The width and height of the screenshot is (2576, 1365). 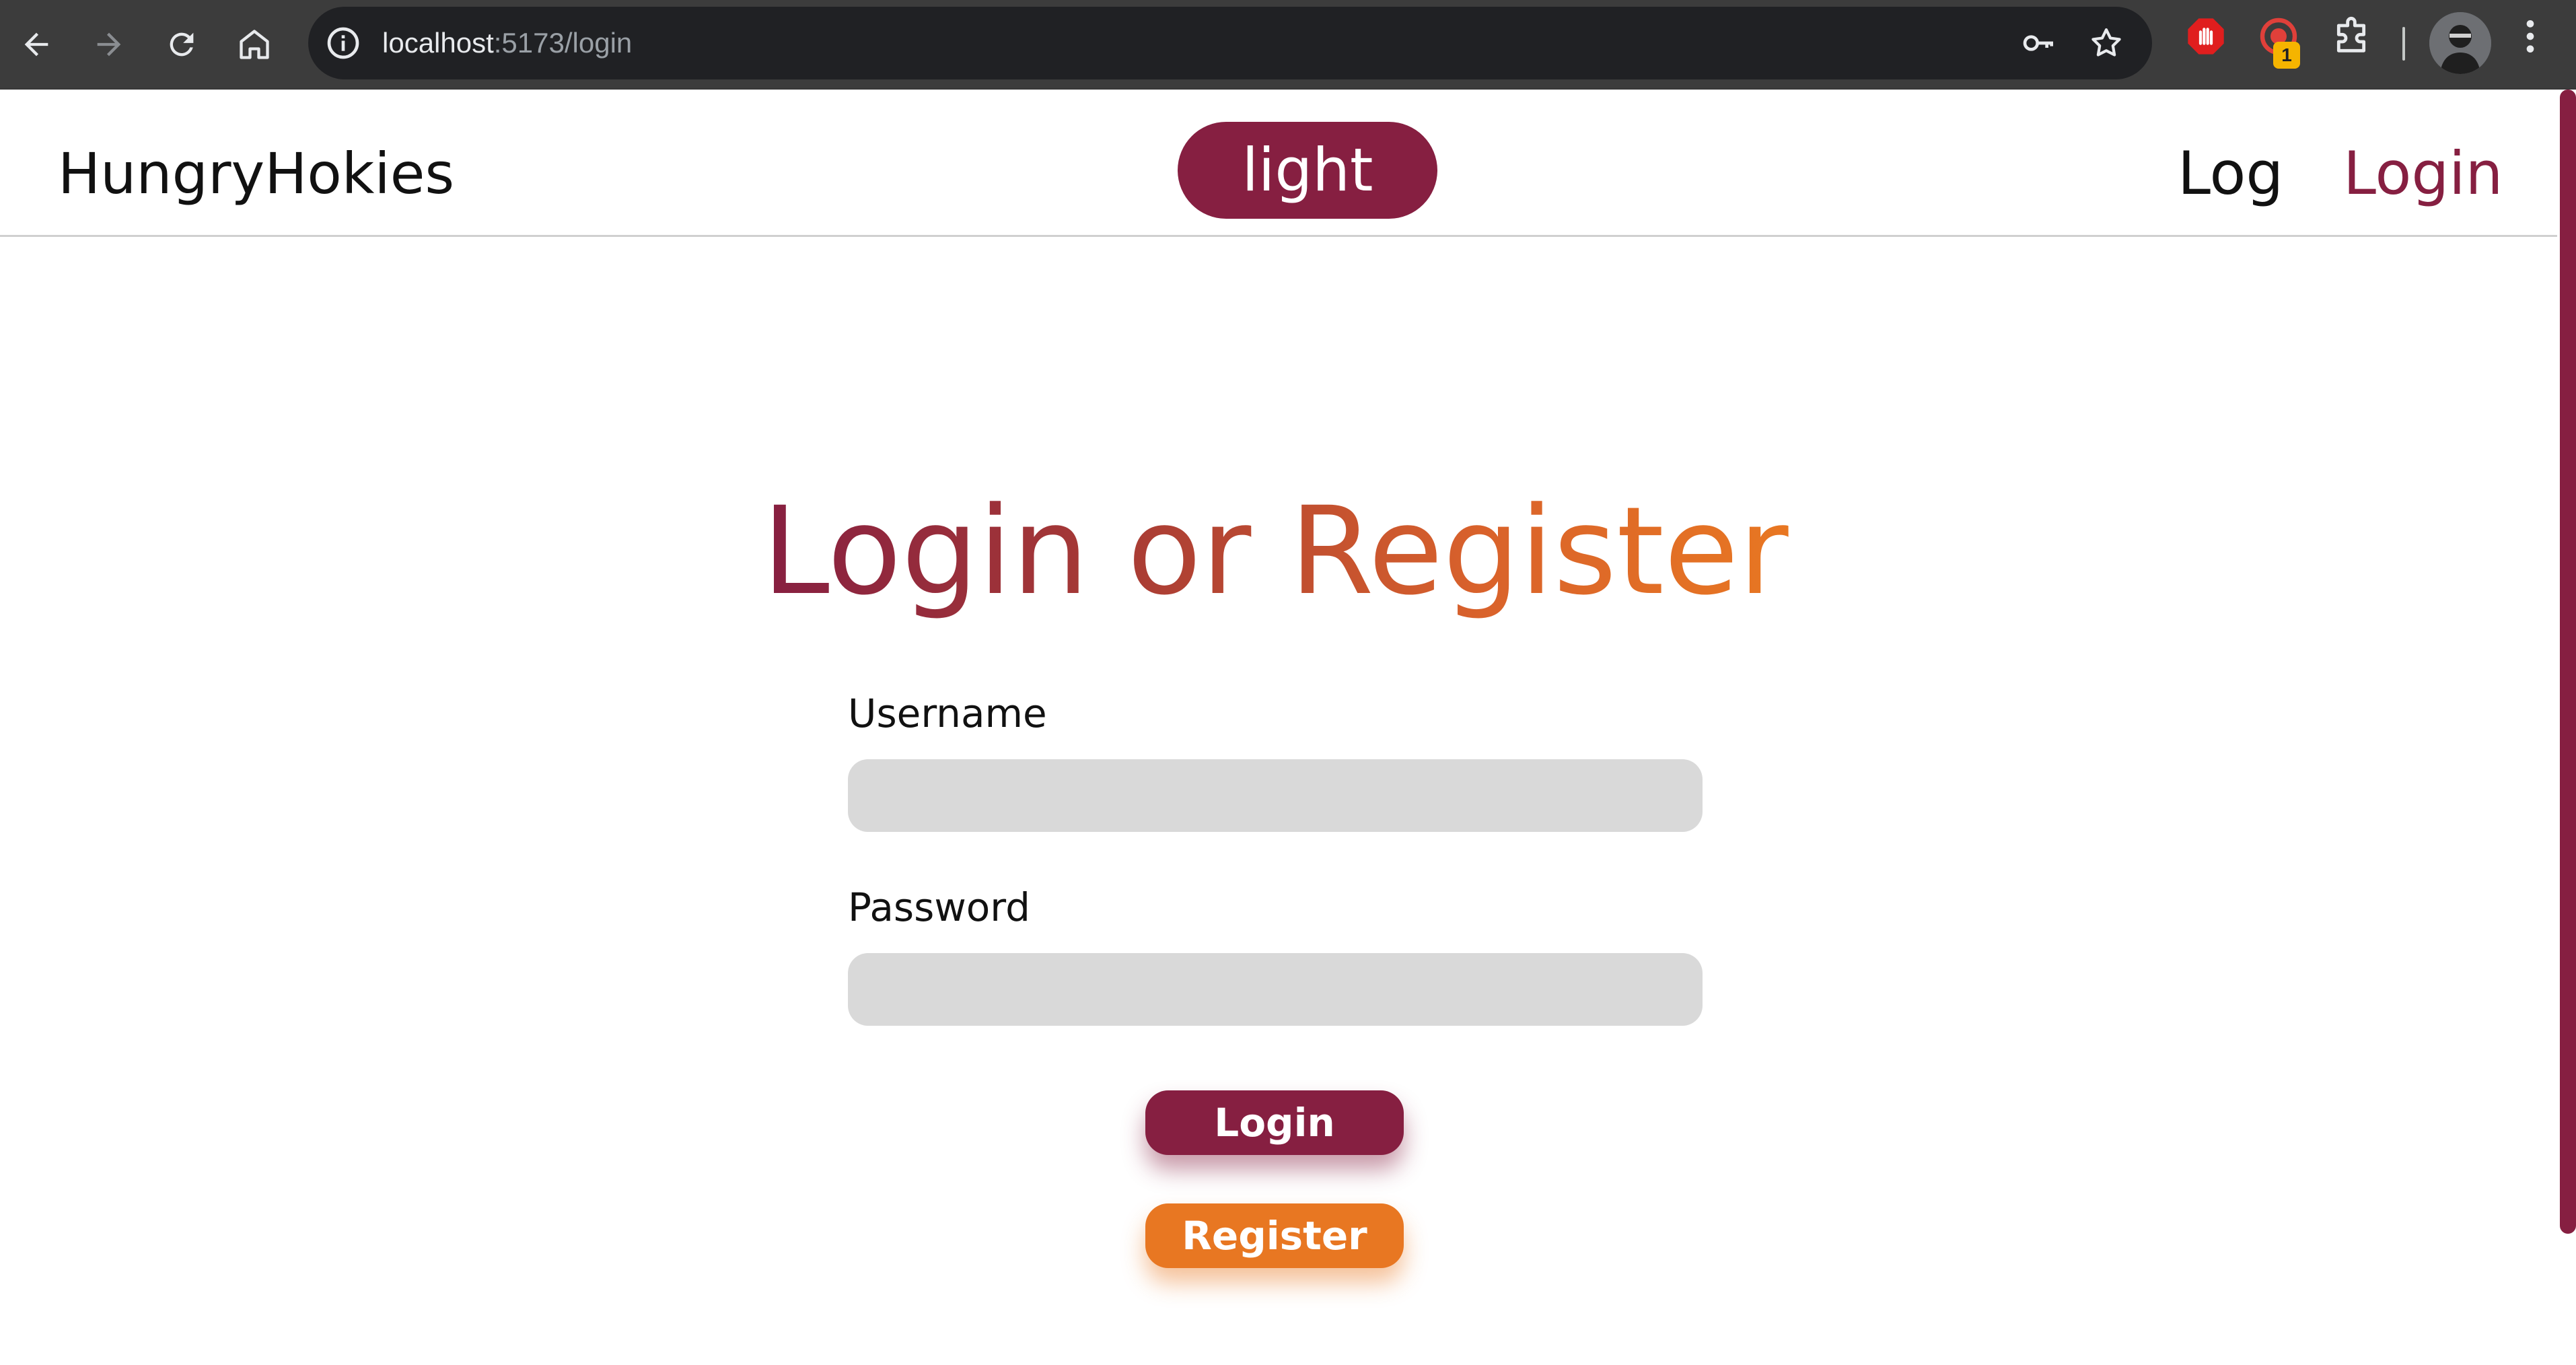 What do you see at coordinates (1274, 1123) in the screenshot?
I see `login-button: Login` at bounding box center [1274, 1123].